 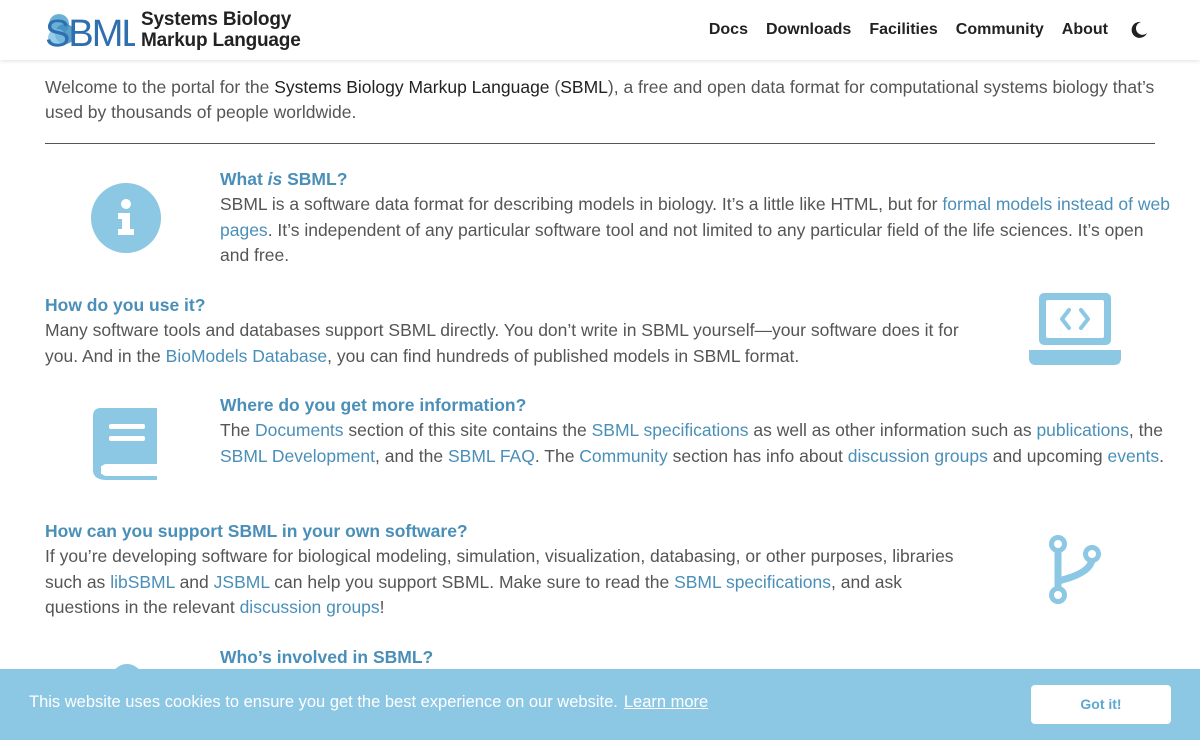 What do you see at coordinates (327, 657) in the screenshot?
I see `section-title-who: Who’s involved in SBML?` at bounding box center [327, 657].